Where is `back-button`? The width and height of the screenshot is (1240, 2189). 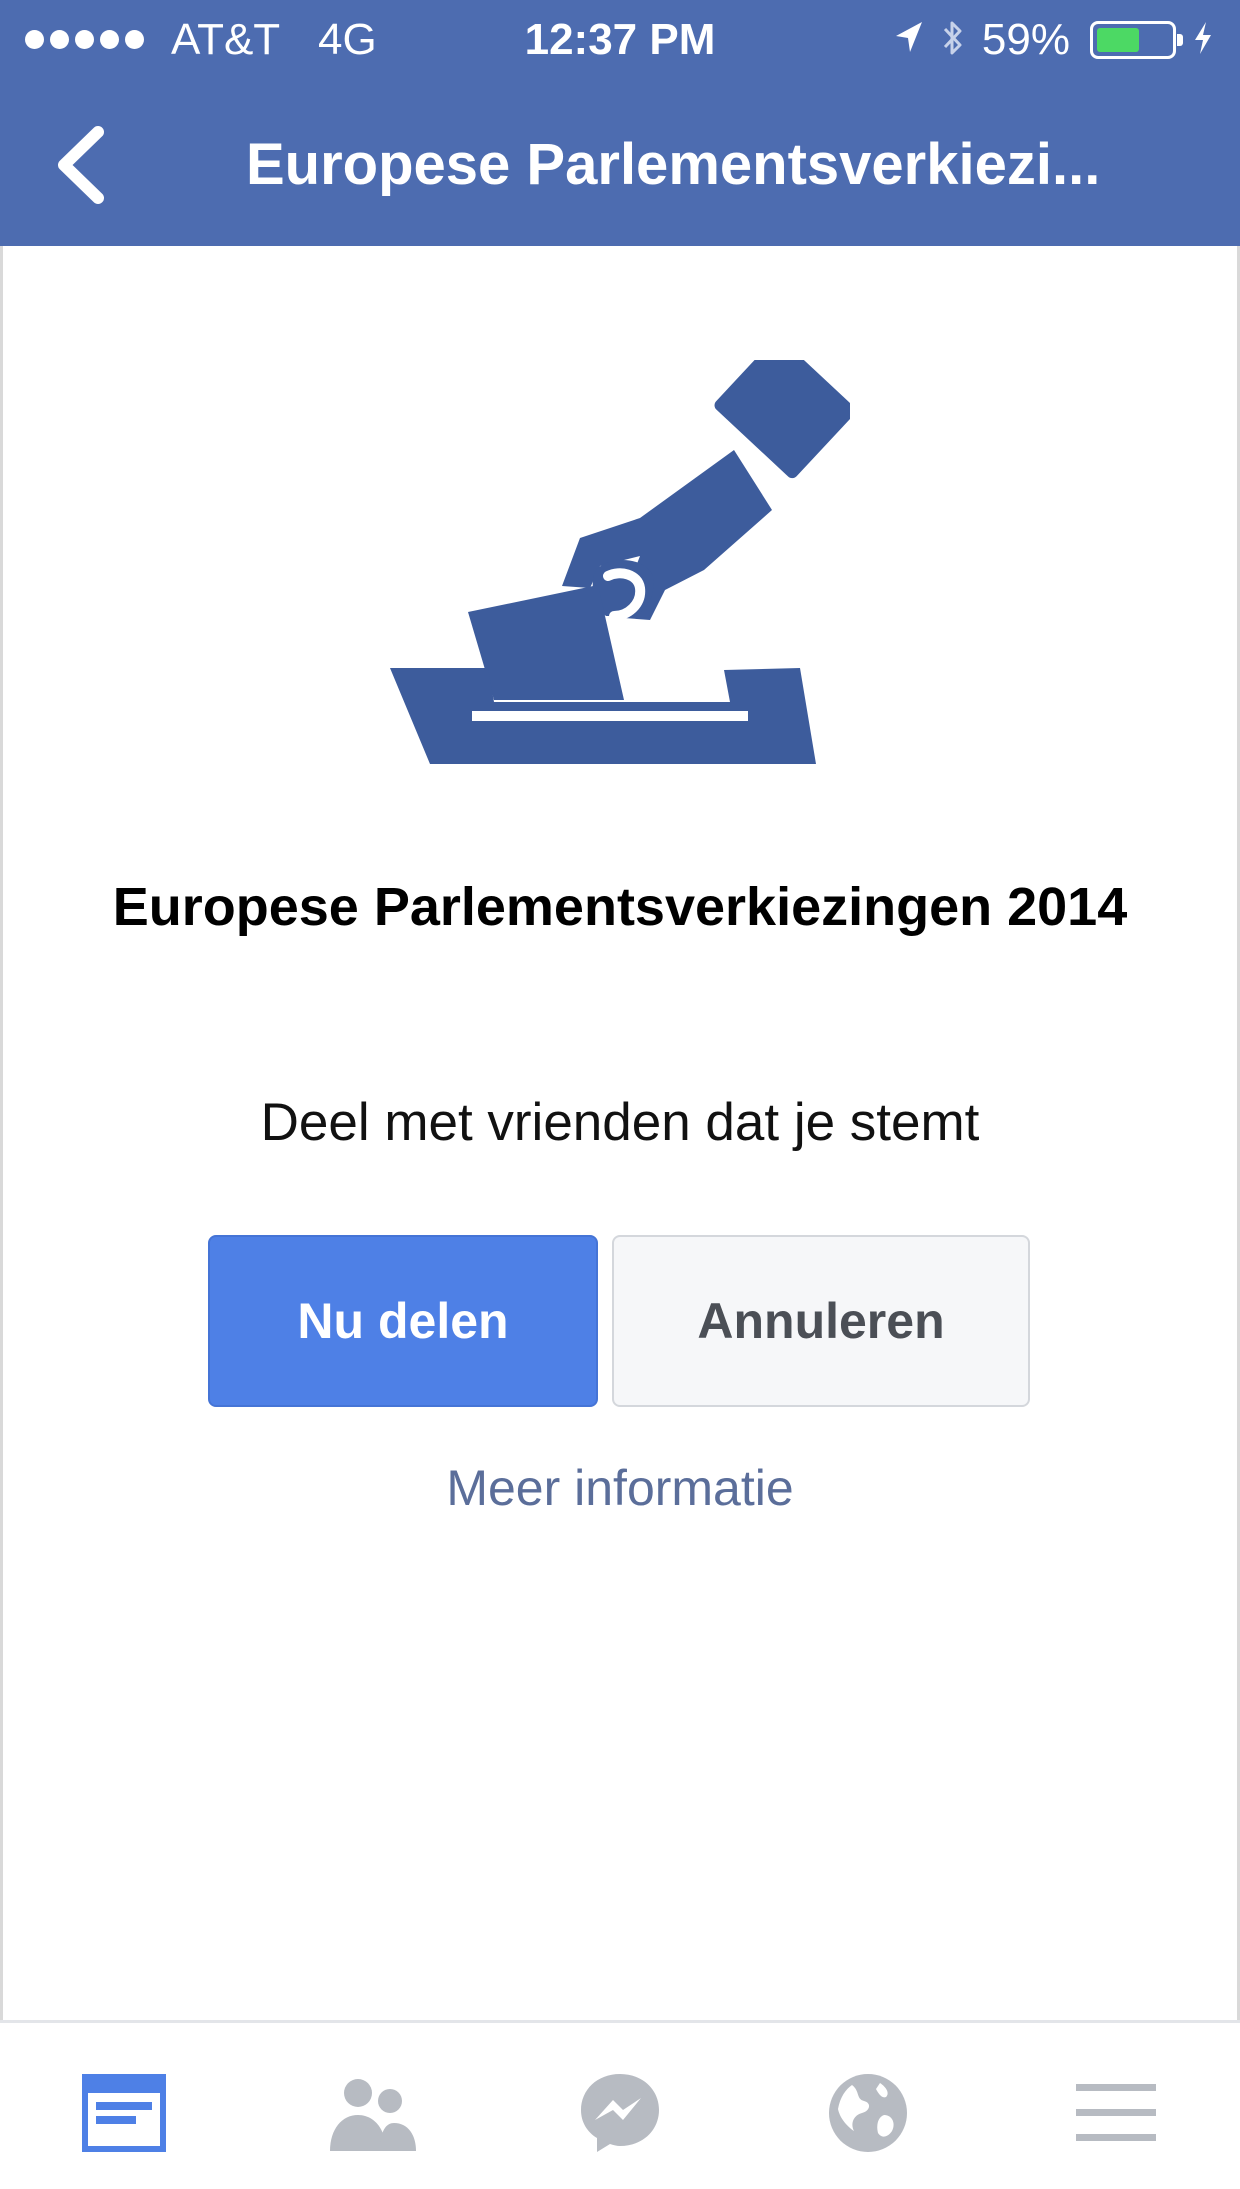 back-button is located at coordinates (85, 165).